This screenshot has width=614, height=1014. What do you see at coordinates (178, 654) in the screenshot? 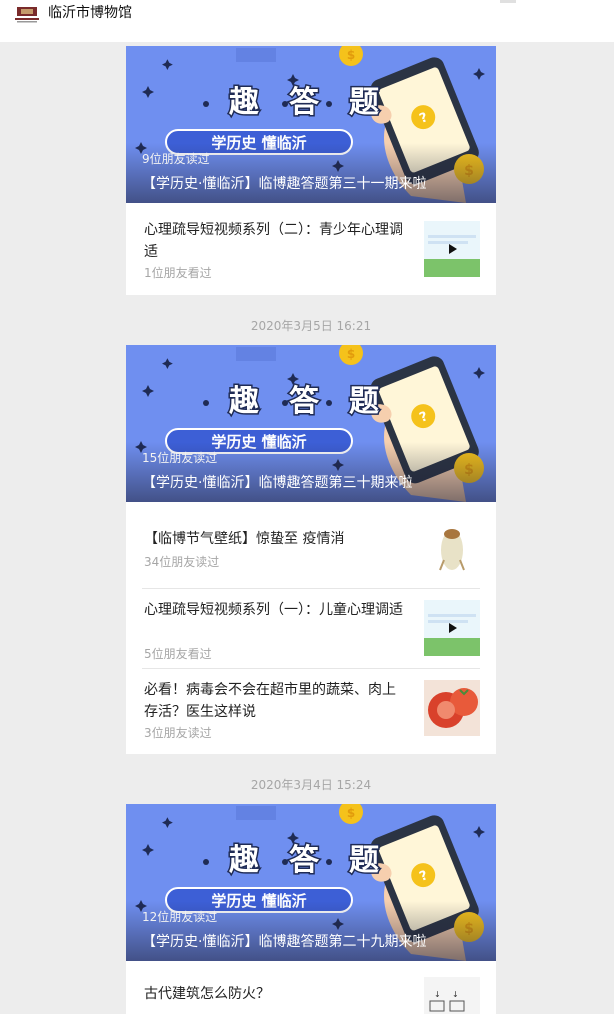
I see `item-read-count: 5位朋友看过` at bounding box center [178, 654].